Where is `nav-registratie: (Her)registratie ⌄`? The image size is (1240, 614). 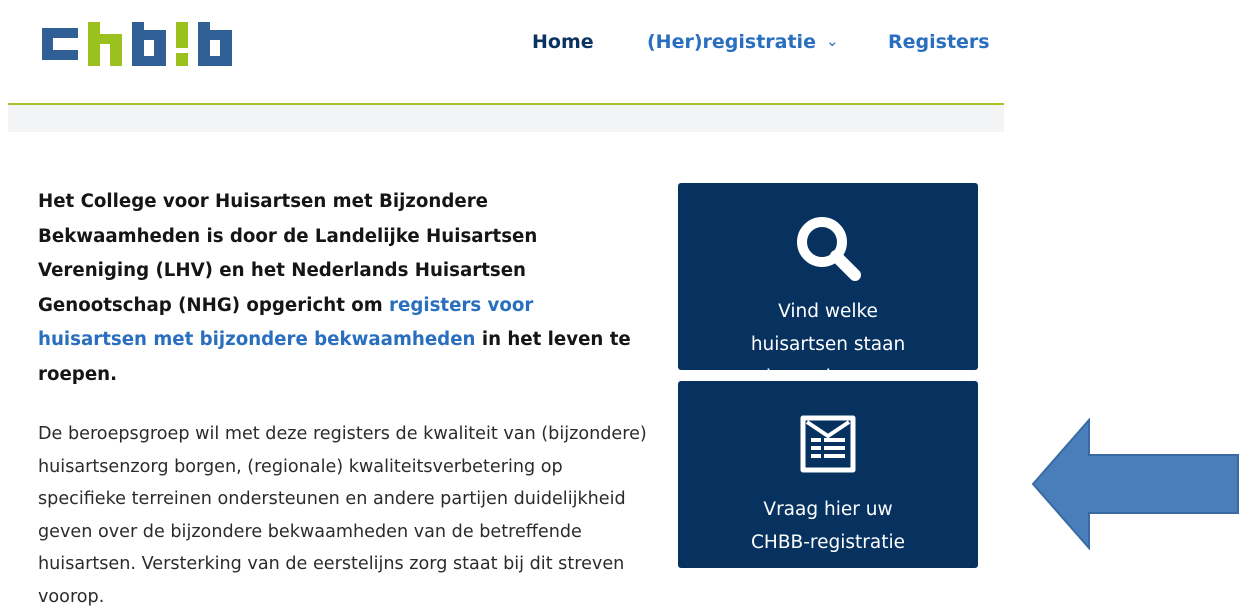
nav-registratie: (Her)registratie ⌄ is located at coordinates (743, 42).